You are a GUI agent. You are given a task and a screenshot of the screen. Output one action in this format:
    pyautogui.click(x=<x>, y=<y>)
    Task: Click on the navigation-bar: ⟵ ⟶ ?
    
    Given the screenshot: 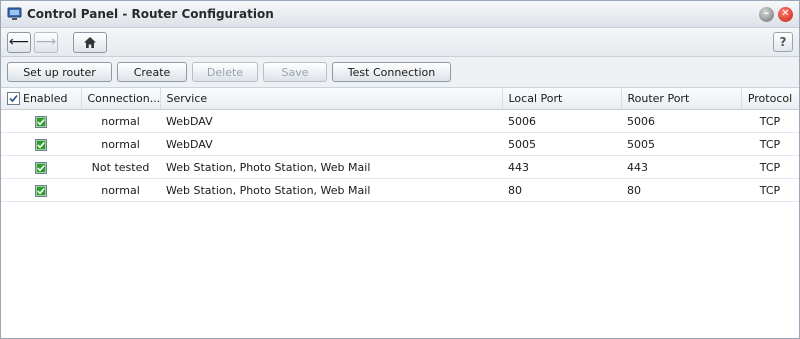 What is the action you would take?
    pyautogui.click(x=400, y=42)
    